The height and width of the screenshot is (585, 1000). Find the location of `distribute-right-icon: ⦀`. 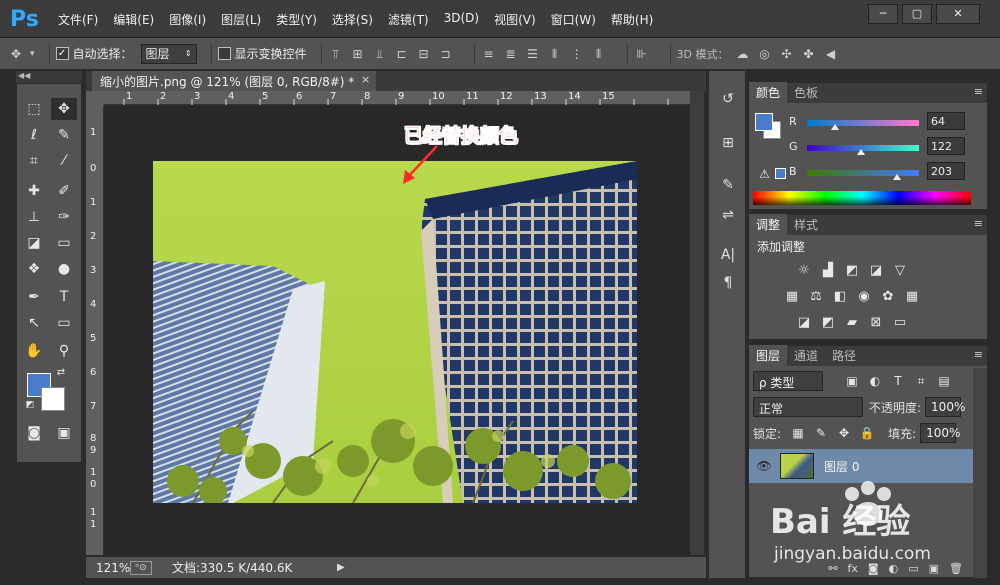

distribute-right-icon: ⦀ is located at coordinates (599, 54).